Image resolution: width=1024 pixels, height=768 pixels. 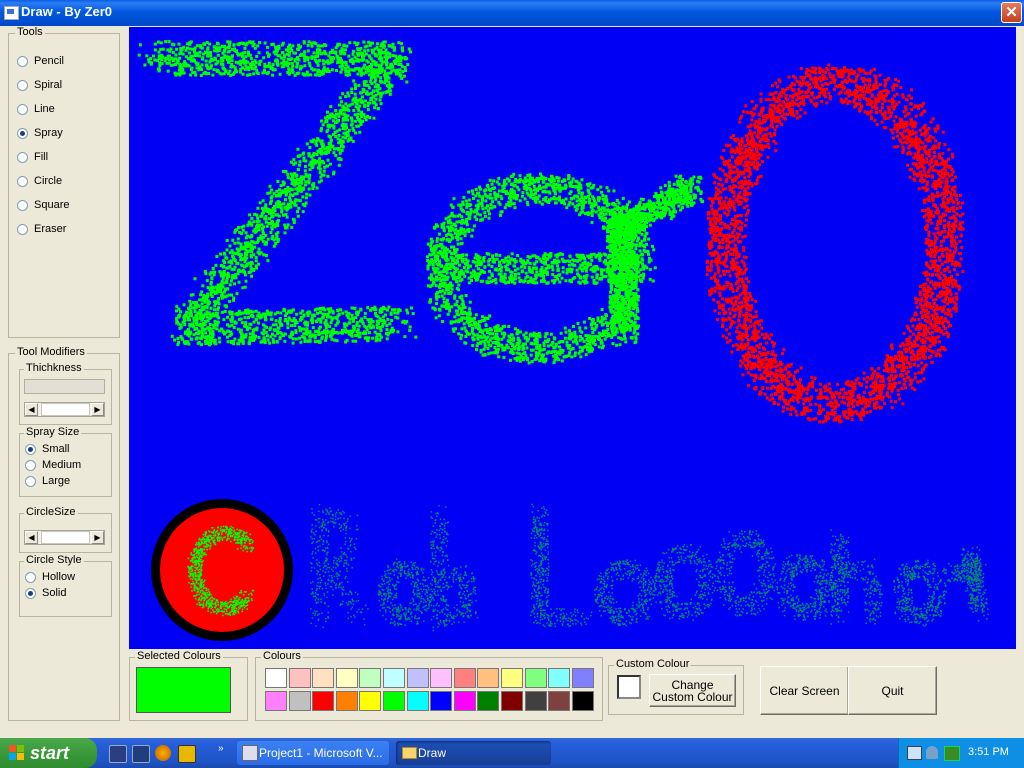 What do you see at coordinates (118, 754) in the screenshot?
I see `quick-launch-vs-icon` at bounding box center [118, 754].